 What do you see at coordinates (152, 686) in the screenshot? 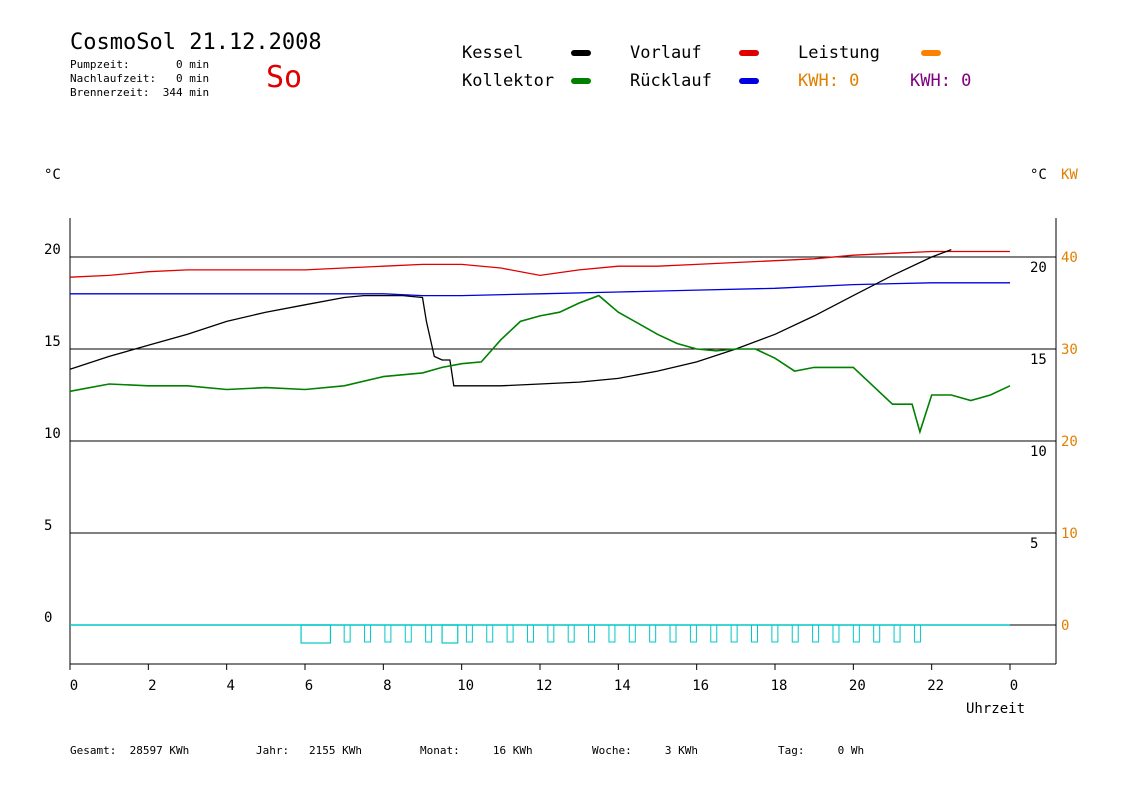
I see `x-tick-label-1: 2` at bounding box center [152, 686].